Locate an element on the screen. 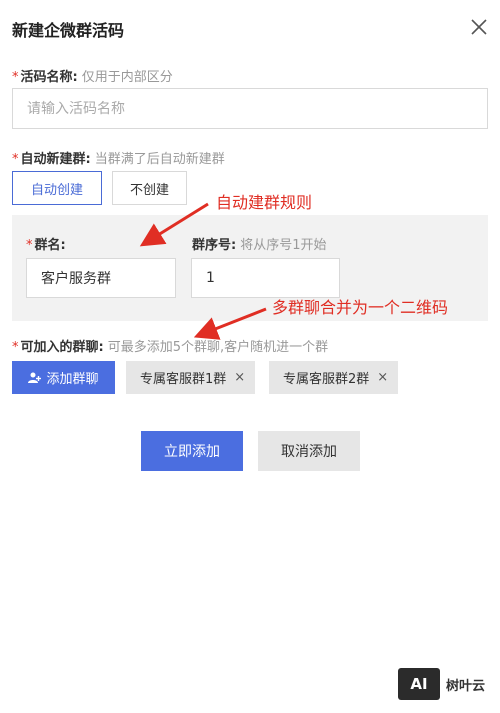 The height and width of the screenshot is (713, 500). watermark-logo: AI 树叶云 is located at coordinates (441, 684).